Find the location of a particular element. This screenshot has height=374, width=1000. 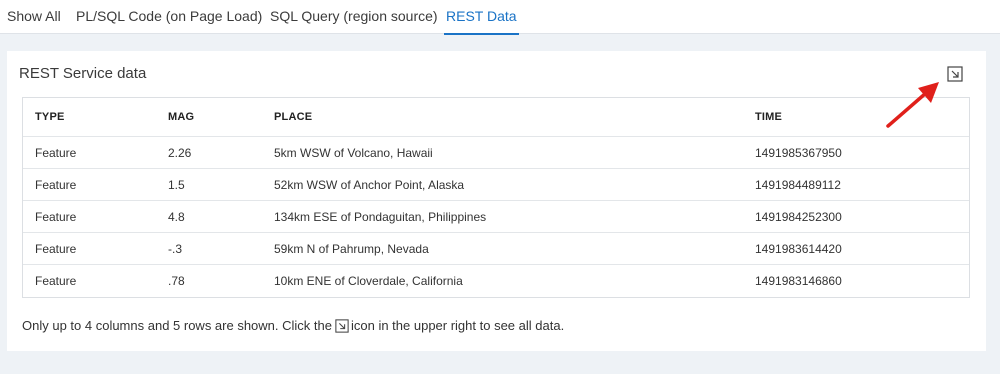

column-header-time: TIME is located at coordinates (856, 117).